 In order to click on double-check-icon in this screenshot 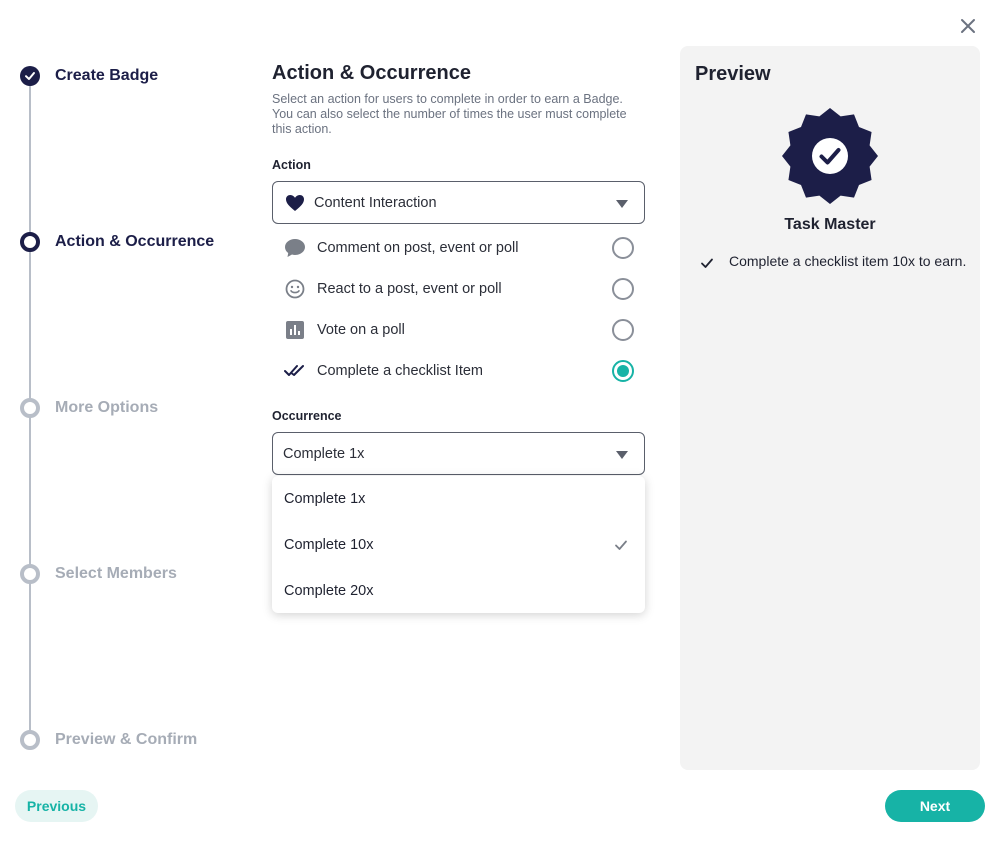, I will do `click(295, 371)`.